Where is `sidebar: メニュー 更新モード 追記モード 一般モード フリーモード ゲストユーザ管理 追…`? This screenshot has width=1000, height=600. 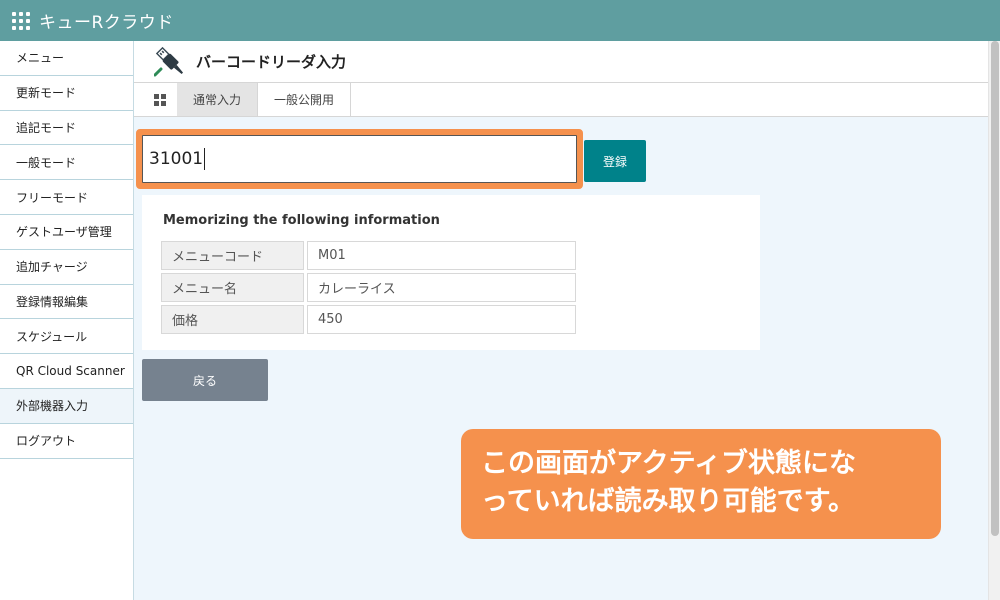
sidebar: メニュー 更新モード 追記モード 一般モード フリーモード ゲストユーザ管理 追… is located at coordinates (67, 320).